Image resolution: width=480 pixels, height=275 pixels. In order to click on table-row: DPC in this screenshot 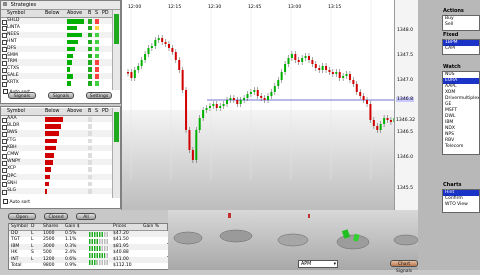, I will do `click(57, 177)`.